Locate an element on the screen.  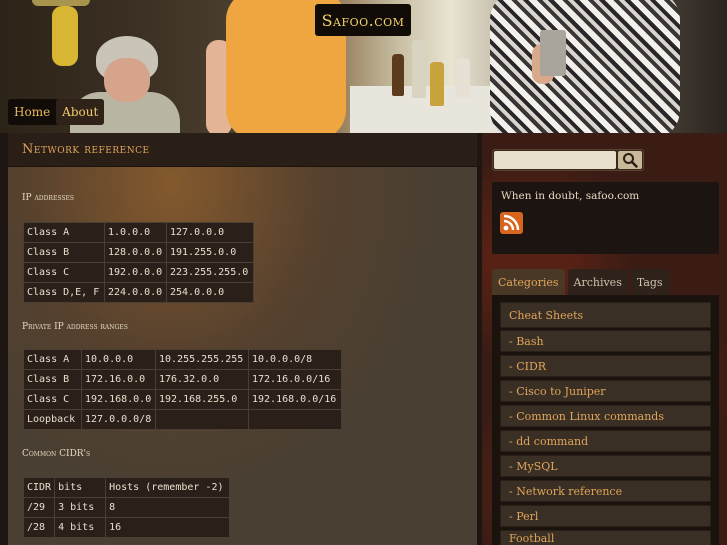
table-cell: bits is located at coordinates (80, 487).